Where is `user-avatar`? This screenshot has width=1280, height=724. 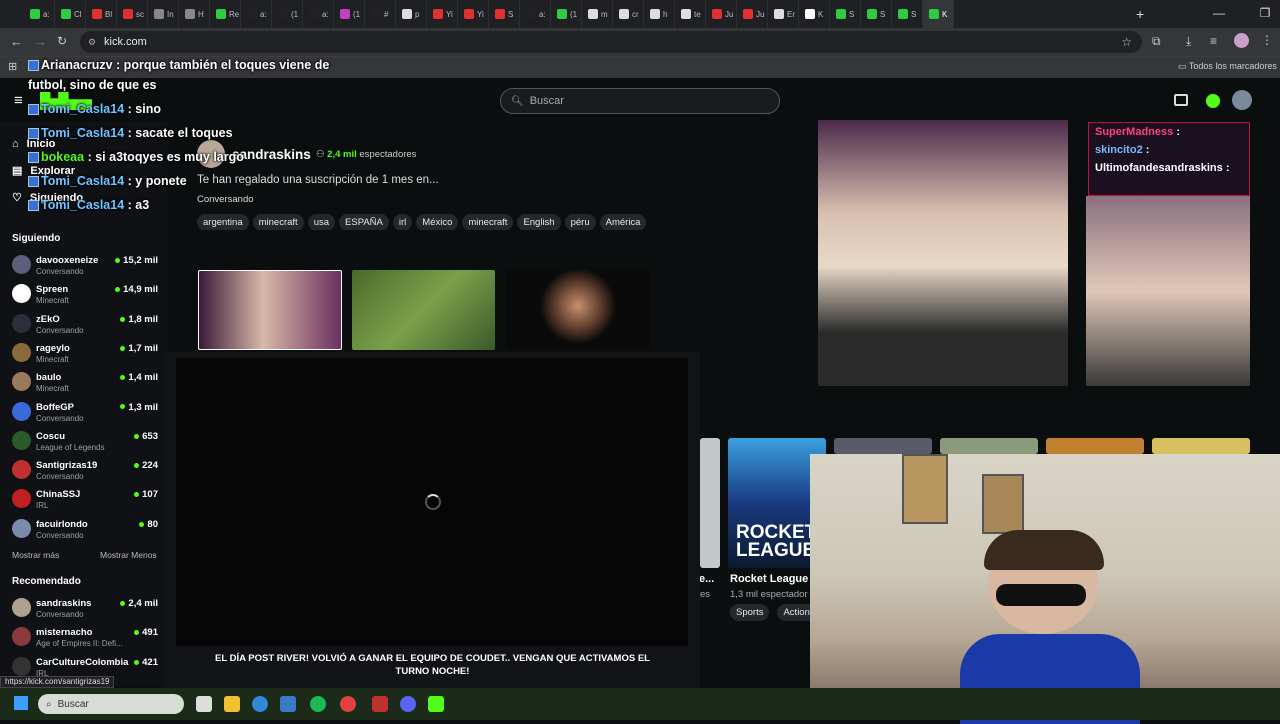 user-avatar is located at coordinates (1242, 100).